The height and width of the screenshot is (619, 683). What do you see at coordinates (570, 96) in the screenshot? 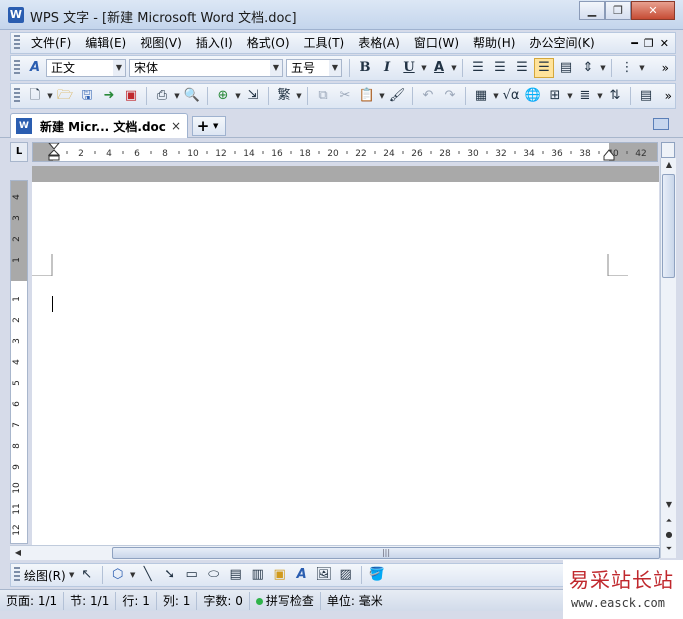
I see `table-grid-dropdown-icon: ▼` at bounding box center [570, 96].